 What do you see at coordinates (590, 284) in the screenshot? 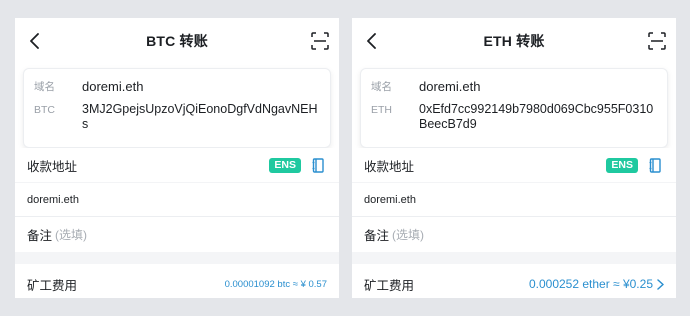
I see `fee-value: 0.000252 ether ≈ ¥0.25` at bounding box center [590, 284].